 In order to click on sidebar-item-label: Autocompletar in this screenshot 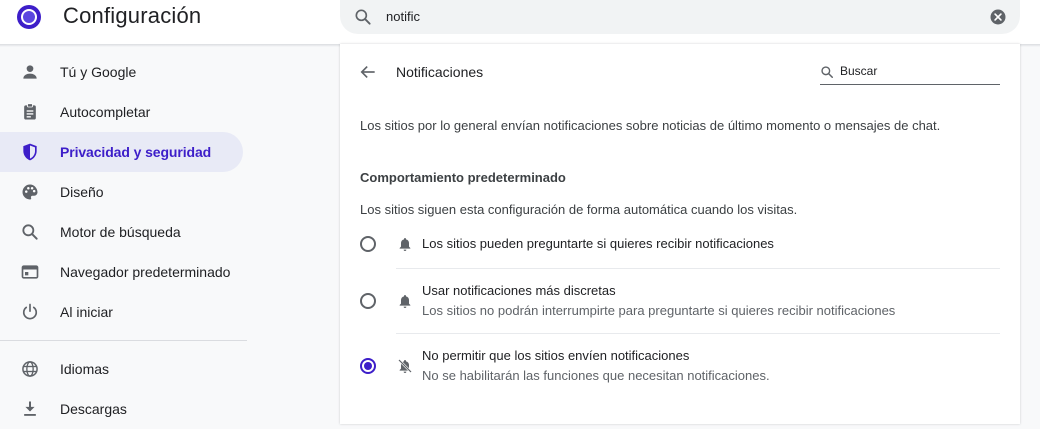, I will do `click(105, 112)`.